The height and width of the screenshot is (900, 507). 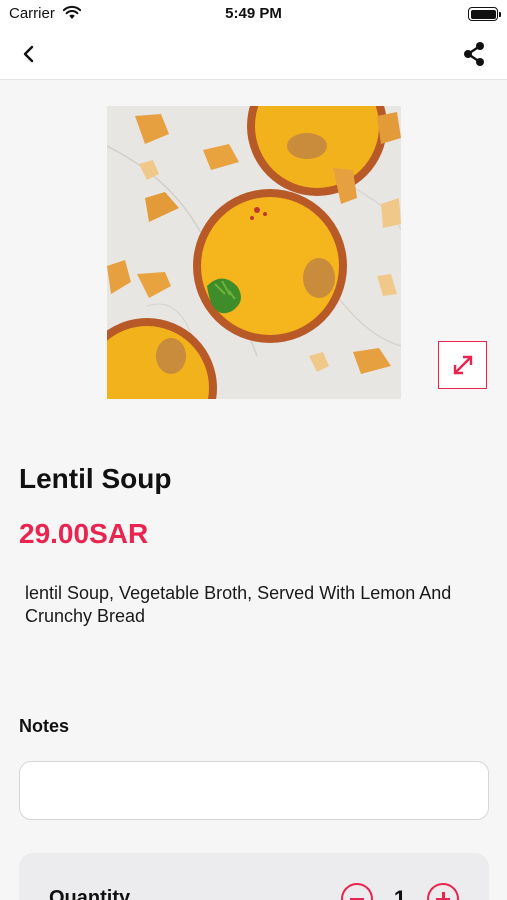 I want to click on back-button, so click(x=29, y=54).